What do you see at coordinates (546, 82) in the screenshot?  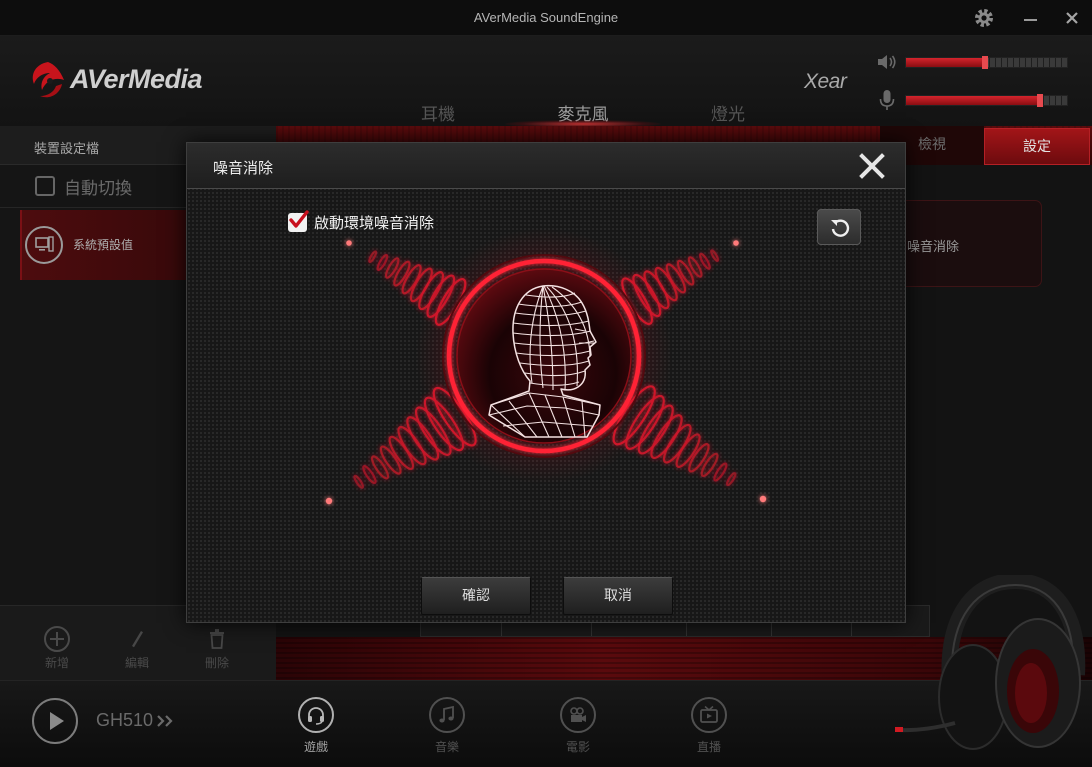 I see `app-header: AVerMedia 耳機 麥克風 燈光 Xear` at bounding box center [546, 82].